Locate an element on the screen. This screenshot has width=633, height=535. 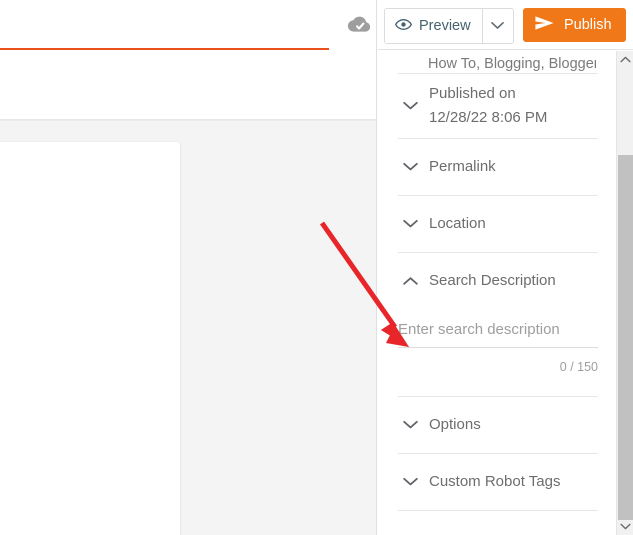
post-title-row is located at coordinates (164, 25).